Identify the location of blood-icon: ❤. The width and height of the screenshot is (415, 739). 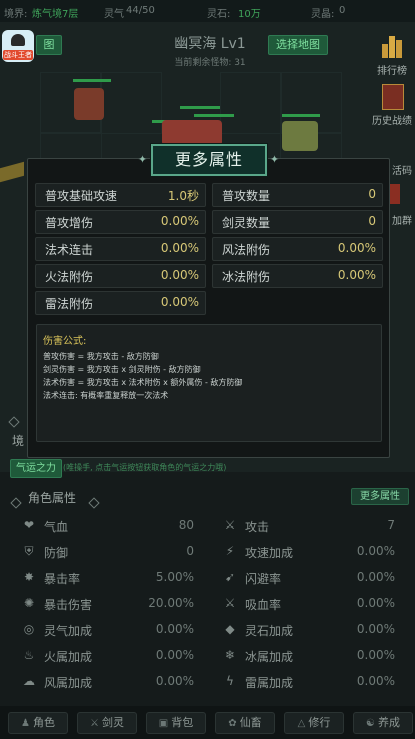
(29, 525).